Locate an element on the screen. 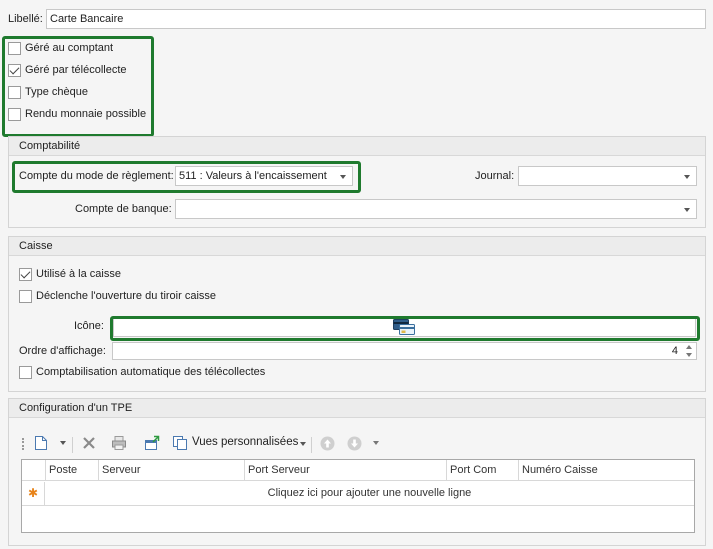 Image resolution: width=713 pixels, height=549 pixels. icone-label: Icône: is located at coordinates (89, 326).